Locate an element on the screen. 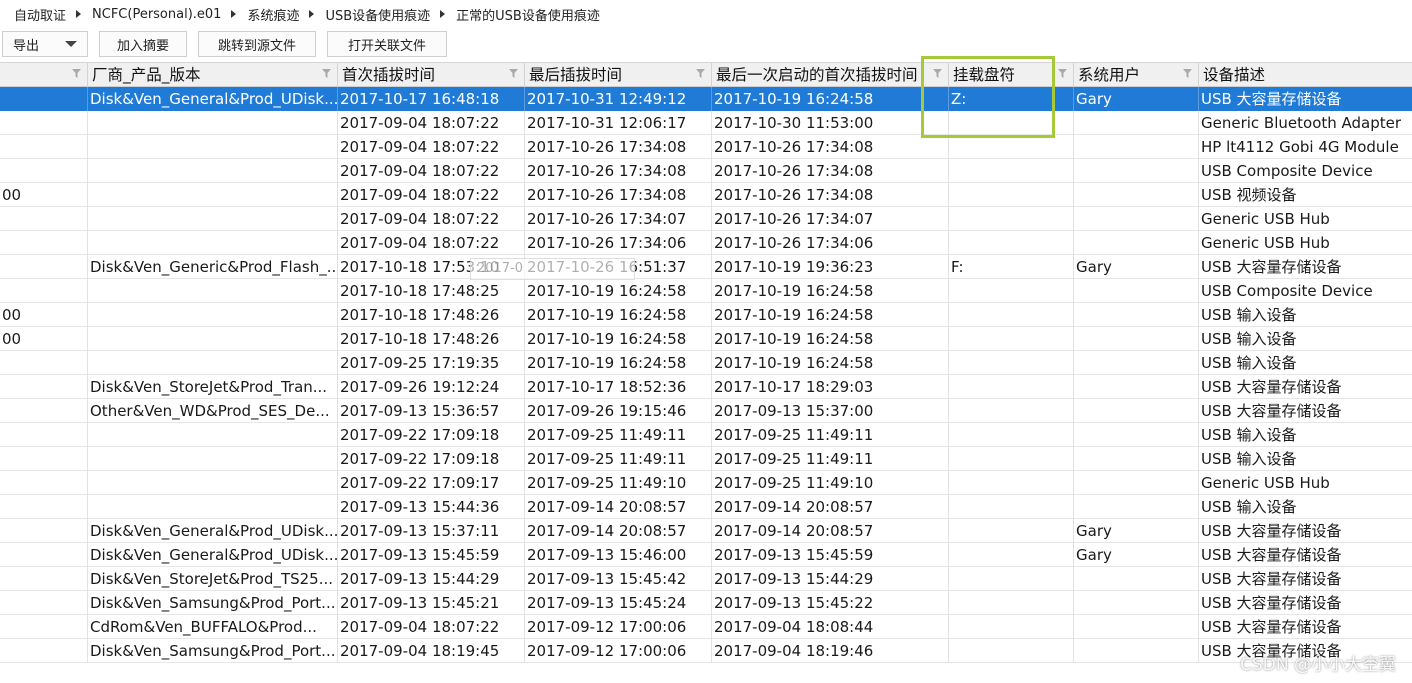  last-plug-time-cell: 2017-10-26 17:34:08 is located at coordinates (618, 147).